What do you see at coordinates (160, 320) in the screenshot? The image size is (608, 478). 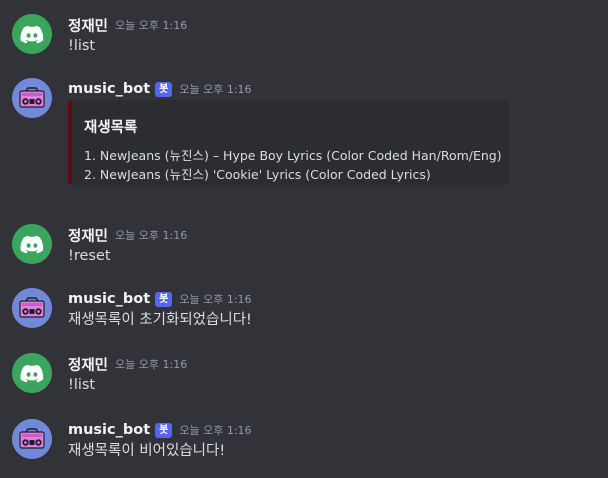 I see `message-content: 재생목록이 초기화되었습니다!` at bounding box center [160, 320].